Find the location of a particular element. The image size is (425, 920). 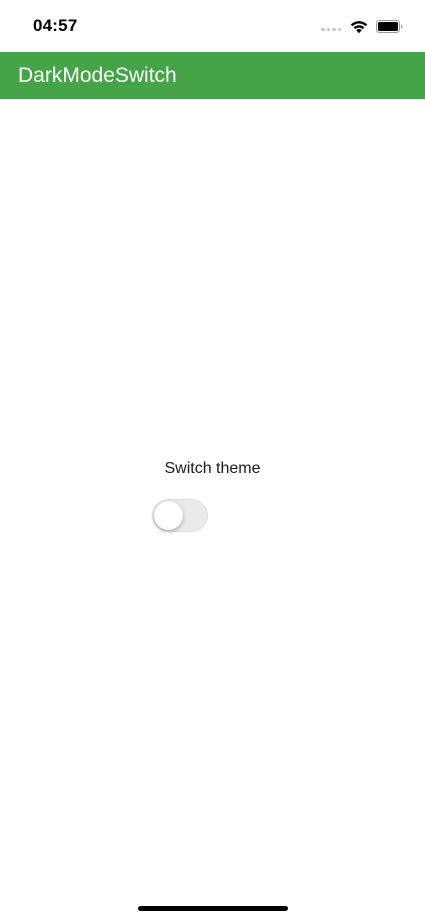

wifi-icon is located at coordinates (359, 26).